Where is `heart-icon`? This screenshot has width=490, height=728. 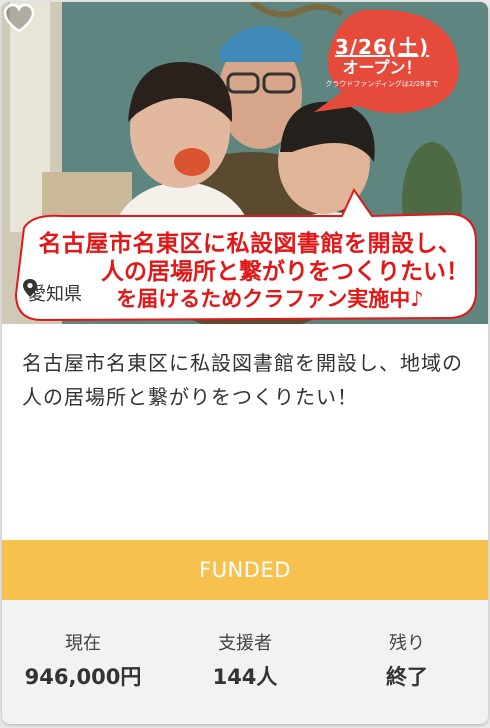 heart-icon is located at coordinates (19, 18).